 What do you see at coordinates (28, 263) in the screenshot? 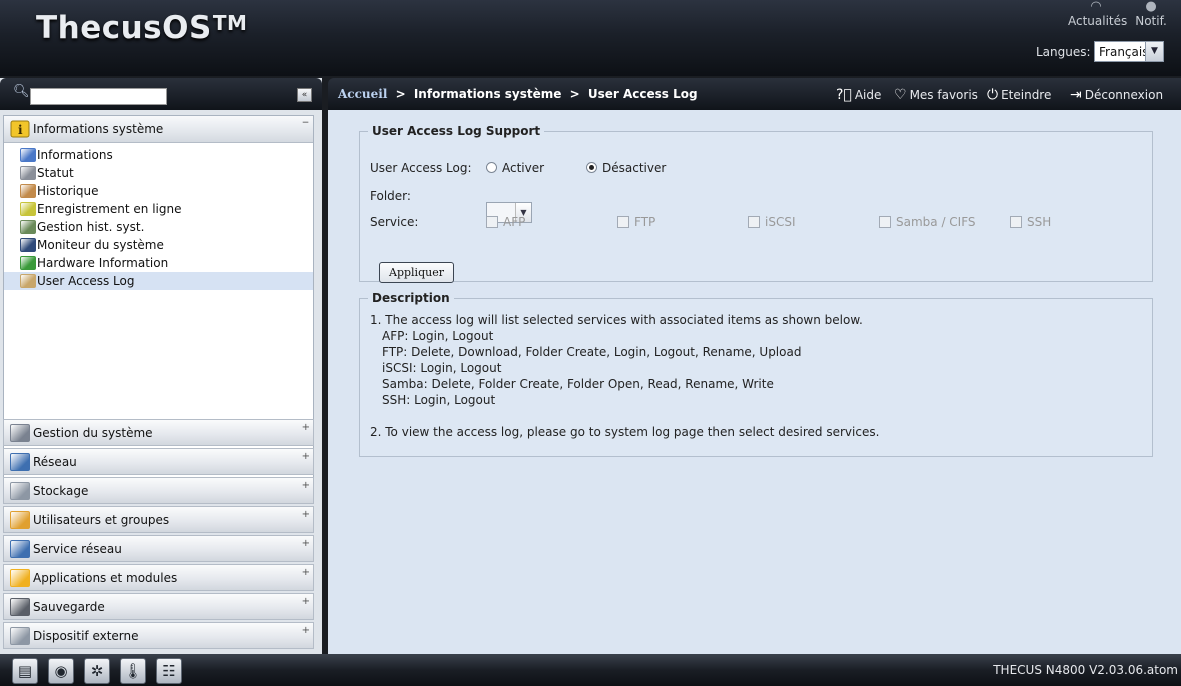
I see `hardware-icon` at bounding box center [28, 263].